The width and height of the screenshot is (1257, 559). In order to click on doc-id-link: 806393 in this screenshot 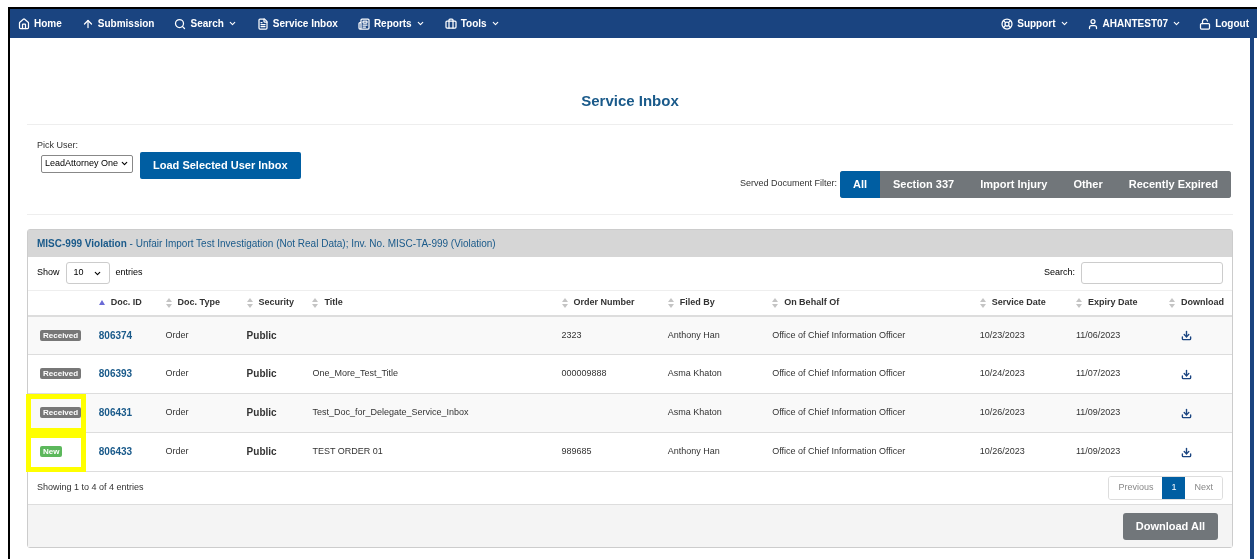, I will do `click(115, 374)`.